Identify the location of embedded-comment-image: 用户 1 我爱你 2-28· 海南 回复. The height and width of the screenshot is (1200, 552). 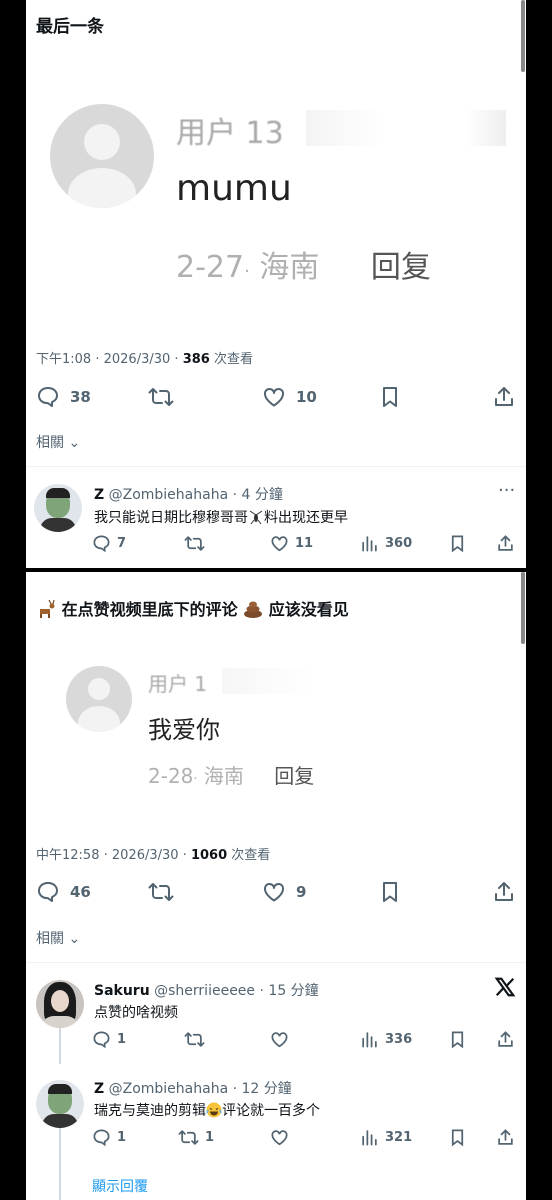
(276, 727).